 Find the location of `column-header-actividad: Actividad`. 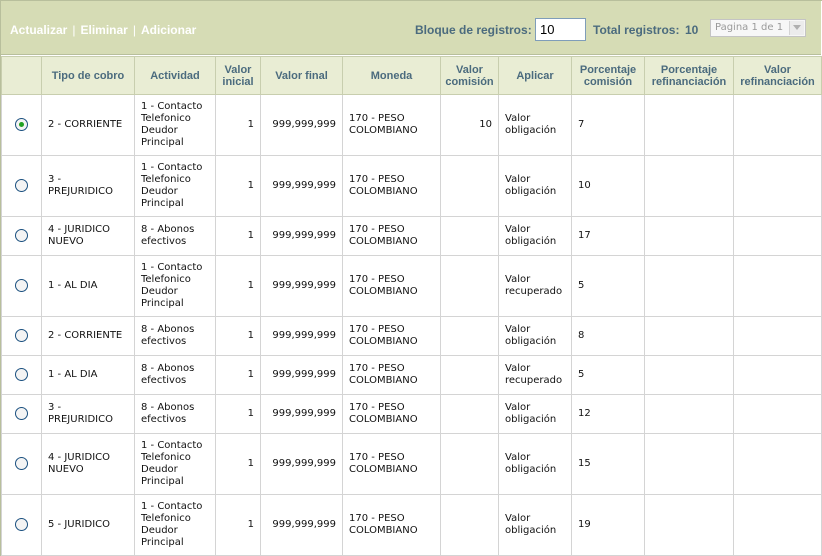

column-header-actividad: Actividad is located at coordinates (175, 75).